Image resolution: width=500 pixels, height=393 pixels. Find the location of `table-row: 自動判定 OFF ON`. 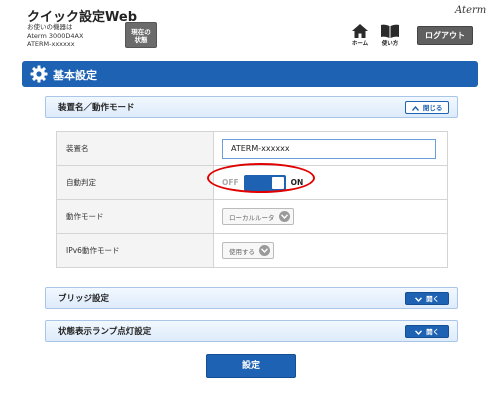

table-row: 自動判定 OFF ON is located at coordinates (252, 182).